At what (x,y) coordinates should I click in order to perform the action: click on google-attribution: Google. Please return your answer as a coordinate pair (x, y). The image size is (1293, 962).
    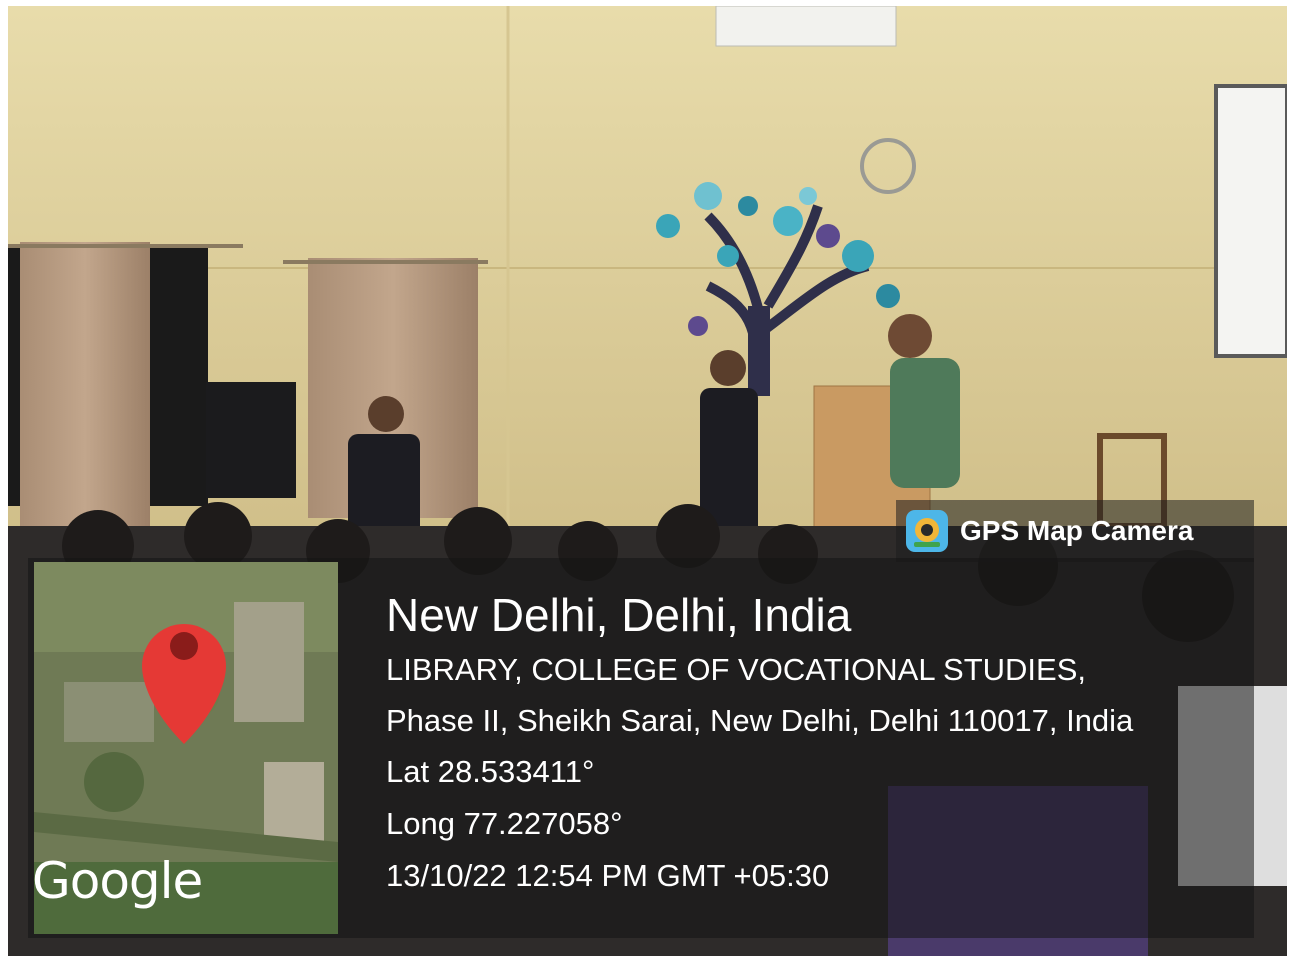
    Looking at the image, I should click on (117, 881).